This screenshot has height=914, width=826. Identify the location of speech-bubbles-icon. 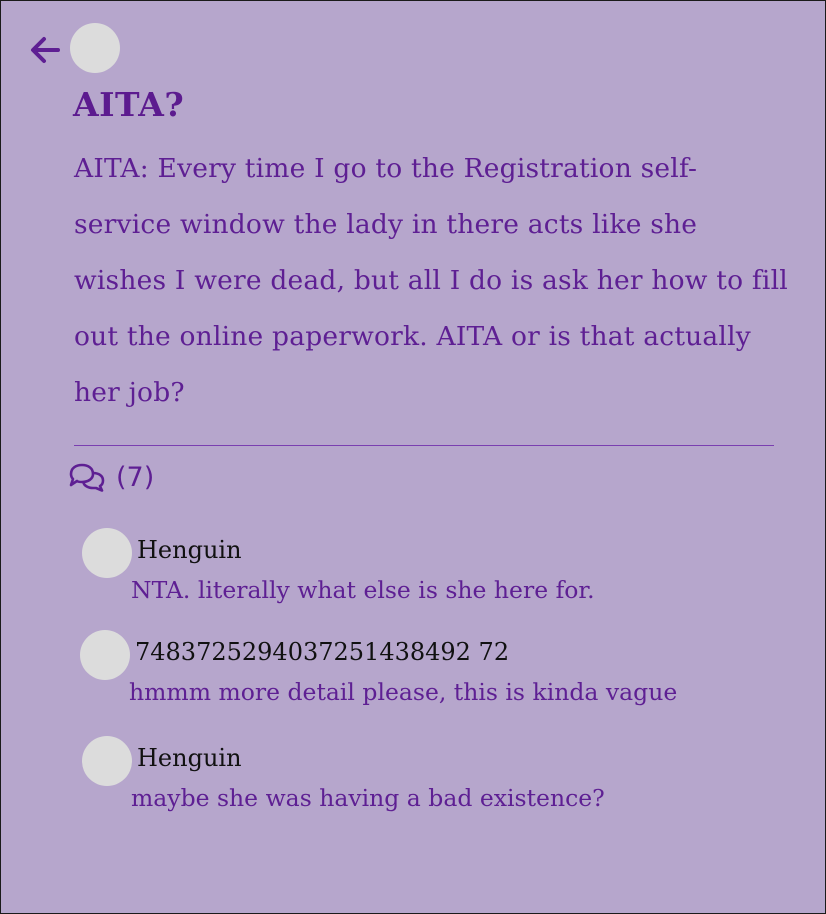
(87, 477).